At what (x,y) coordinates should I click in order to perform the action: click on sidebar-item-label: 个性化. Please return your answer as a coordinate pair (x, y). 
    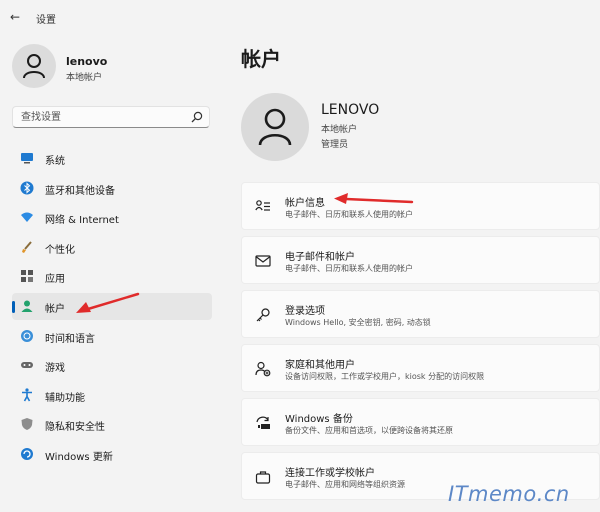
    Looking at the image, I should click on (60, 250).